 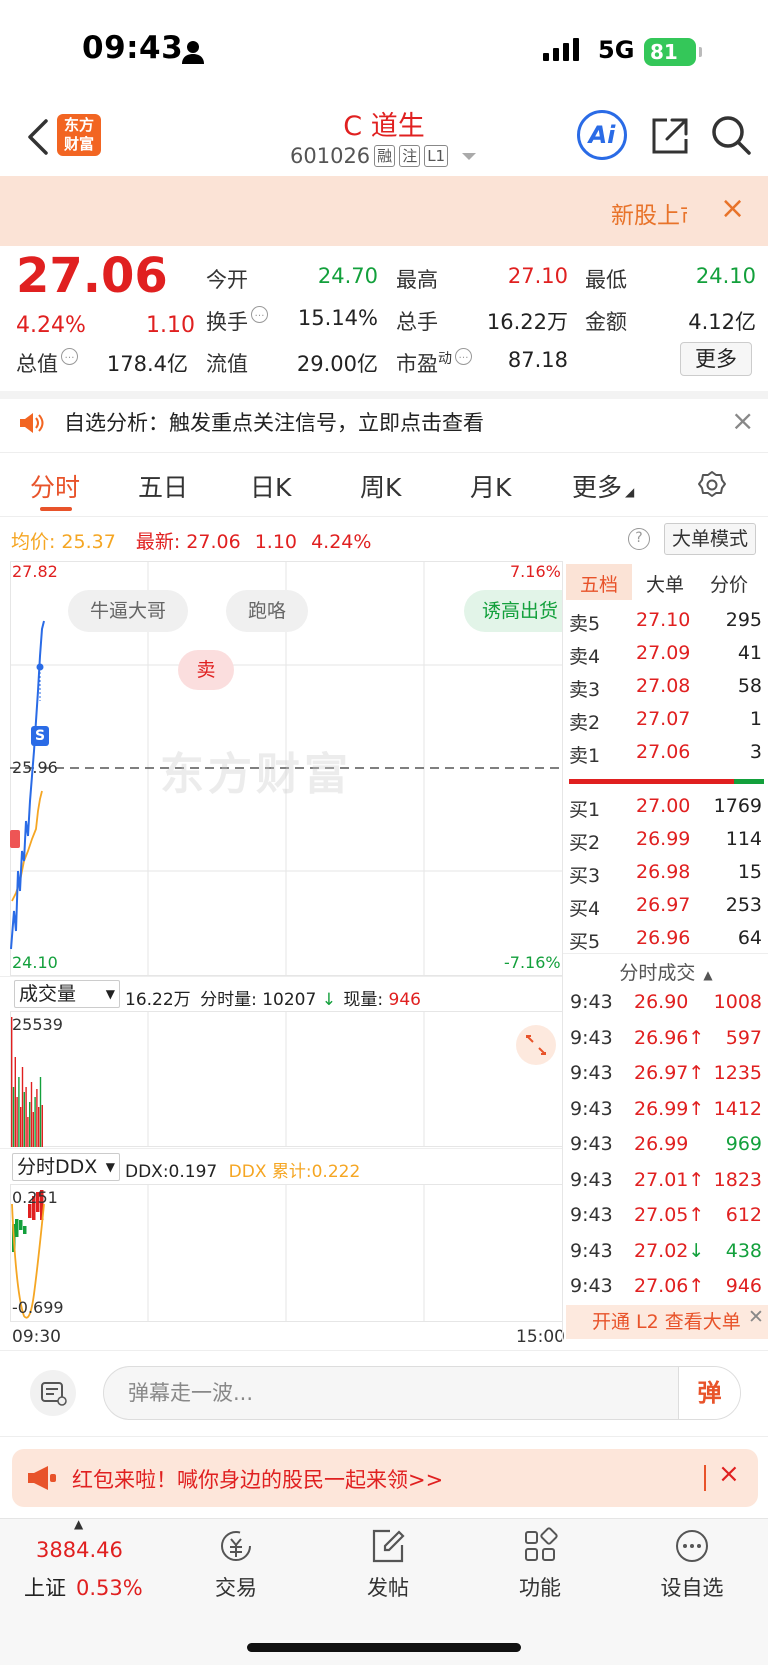 I want to click on danmu-button: 弹, so click(x=709, y=1393).